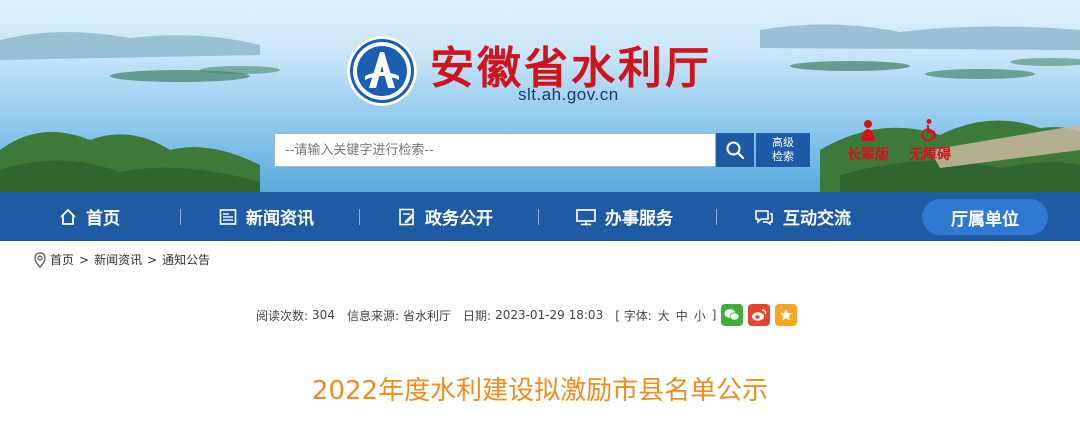 The image size is (1080, 435). What do you see at coordinates (929, 130) in the screenshot?
I see `wheelchair-icon` at bounding box center [929, 130].